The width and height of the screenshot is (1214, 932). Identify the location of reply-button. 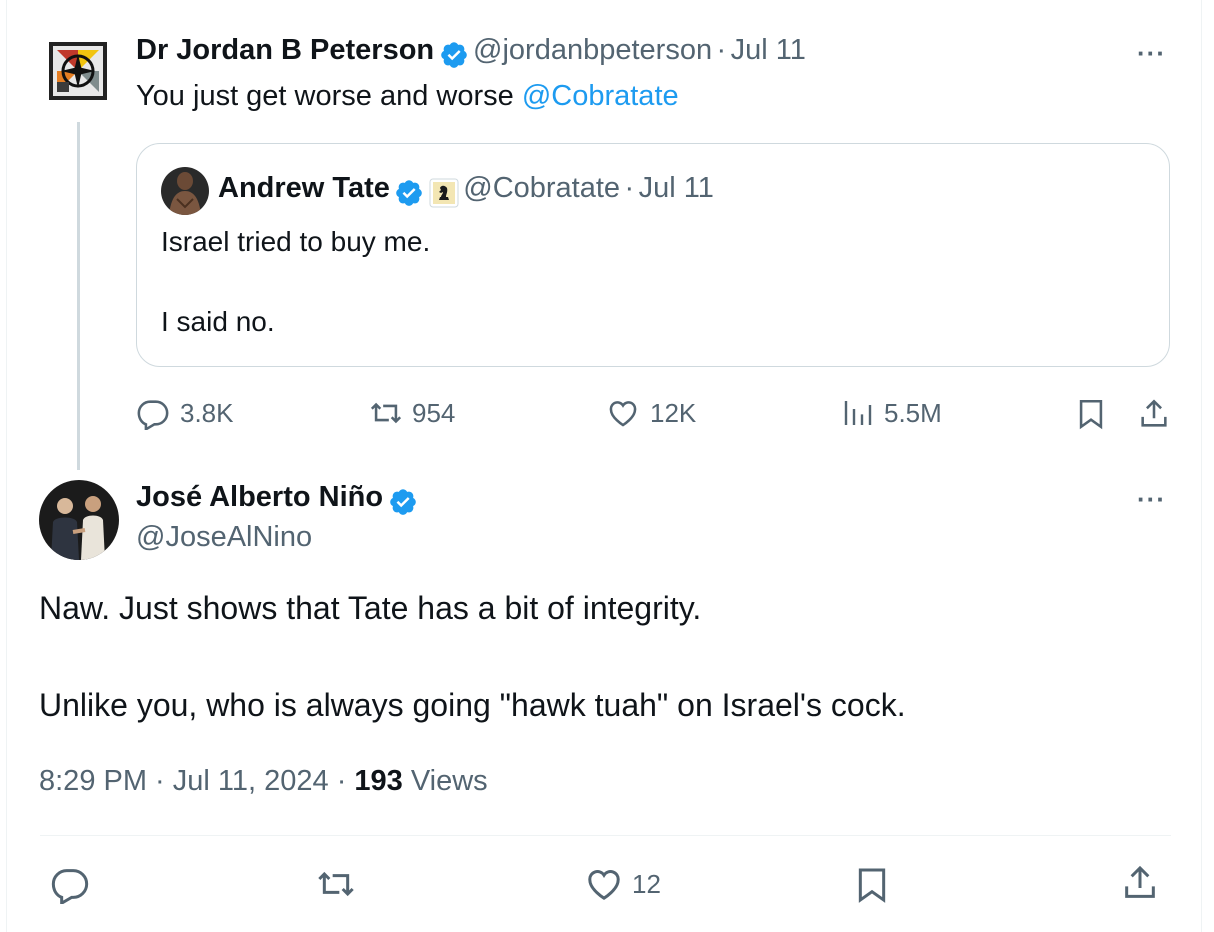
(70, 886).